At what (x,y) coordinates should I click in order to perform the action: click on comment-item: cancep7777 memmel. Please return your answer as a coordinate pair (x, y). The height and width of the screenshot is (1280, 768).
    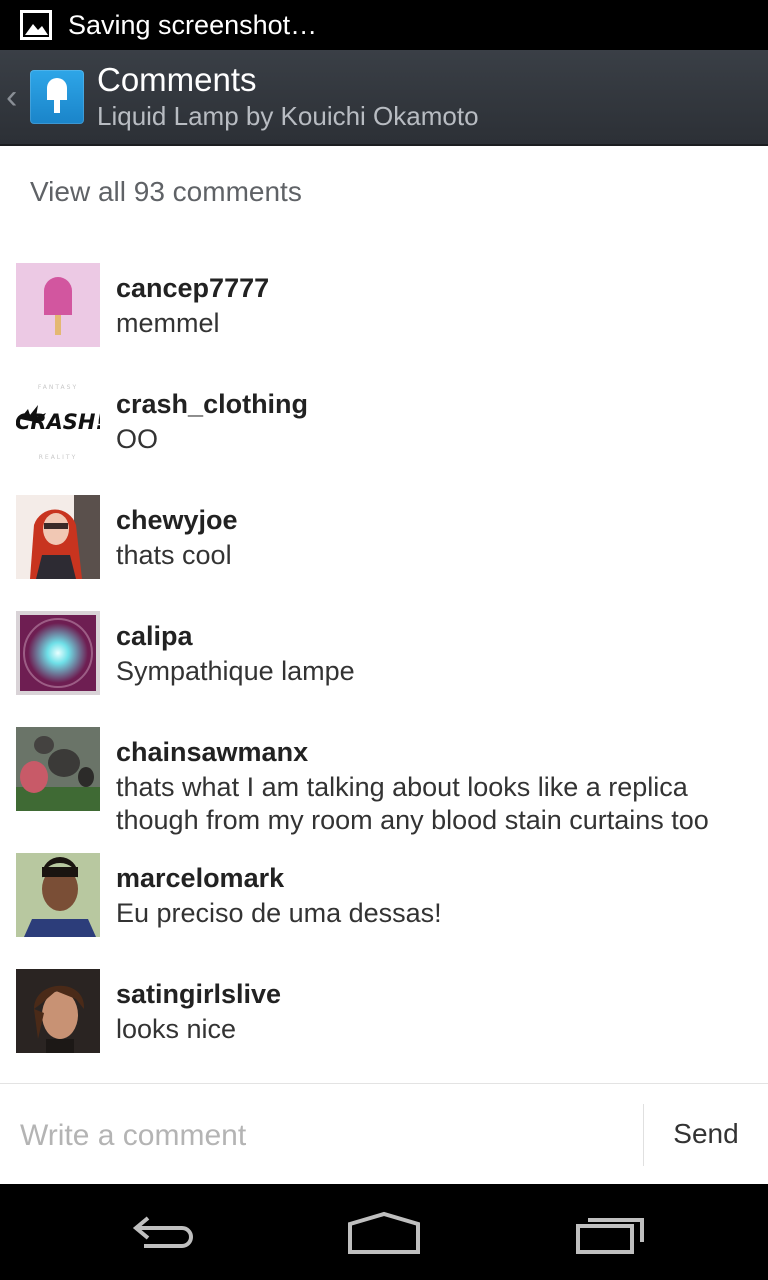
    Looking at the image, I should click on (384, 308).